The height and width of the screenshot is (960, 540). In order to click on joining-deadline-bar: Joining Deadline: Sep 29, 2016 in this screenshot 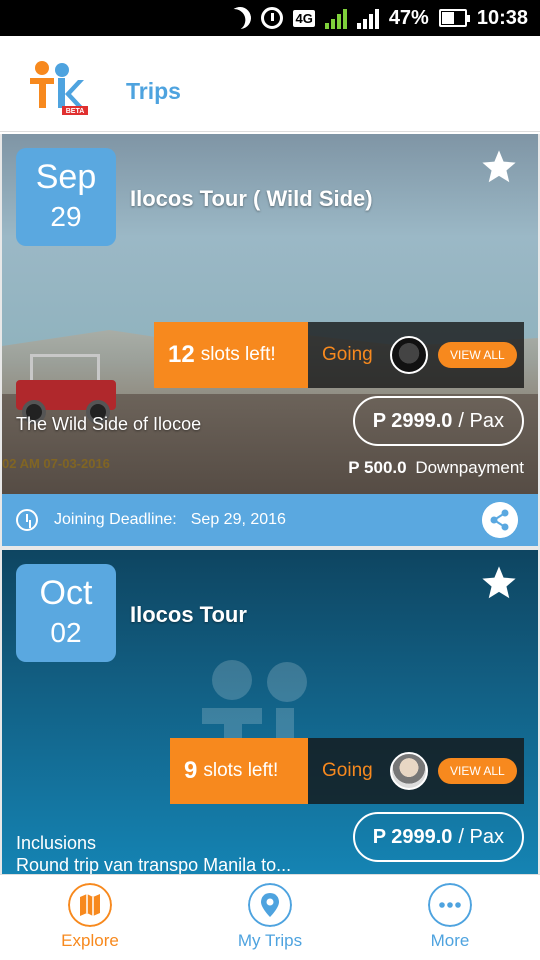, I will do `click(270, 520)`.